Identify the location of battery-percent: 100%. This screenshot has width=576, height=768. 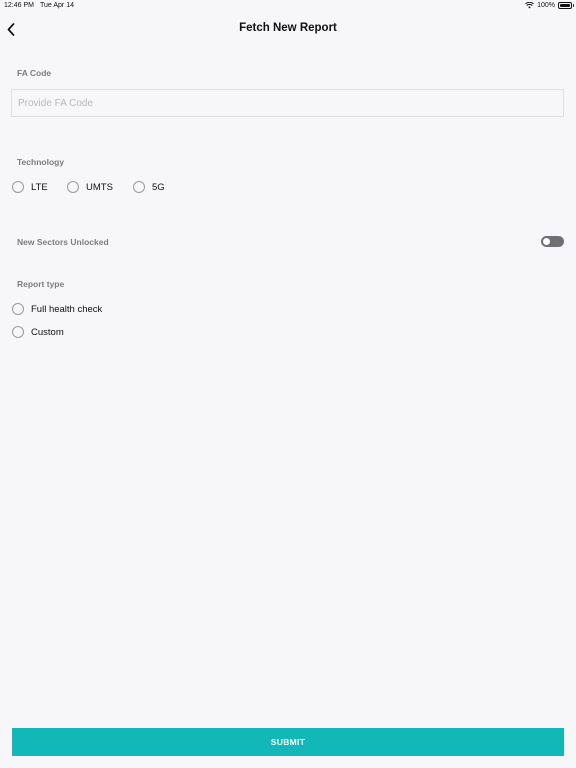
(546, 5).